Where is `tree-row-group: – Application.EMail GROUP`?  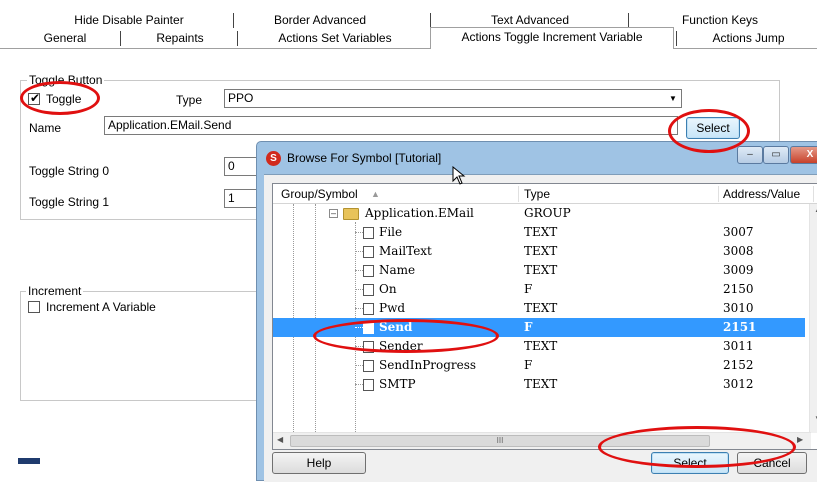 tree-row-group: – Application.EMail GROUP is located at coordinates (539, 213).